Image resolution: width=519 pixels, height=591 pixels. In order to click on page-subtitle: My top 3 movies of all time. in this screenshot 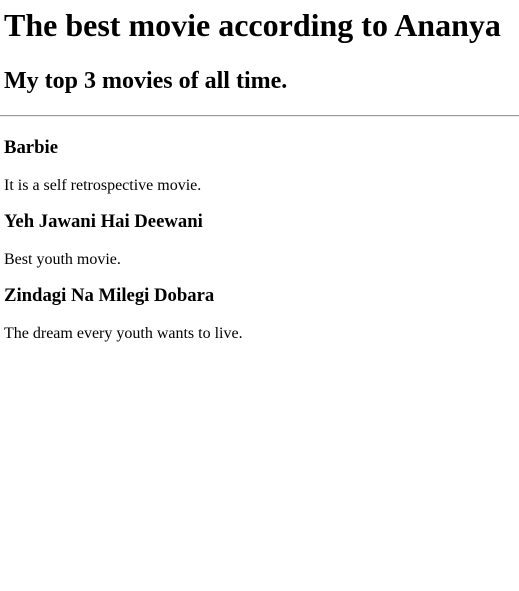, I will do `click(146, 81)`.